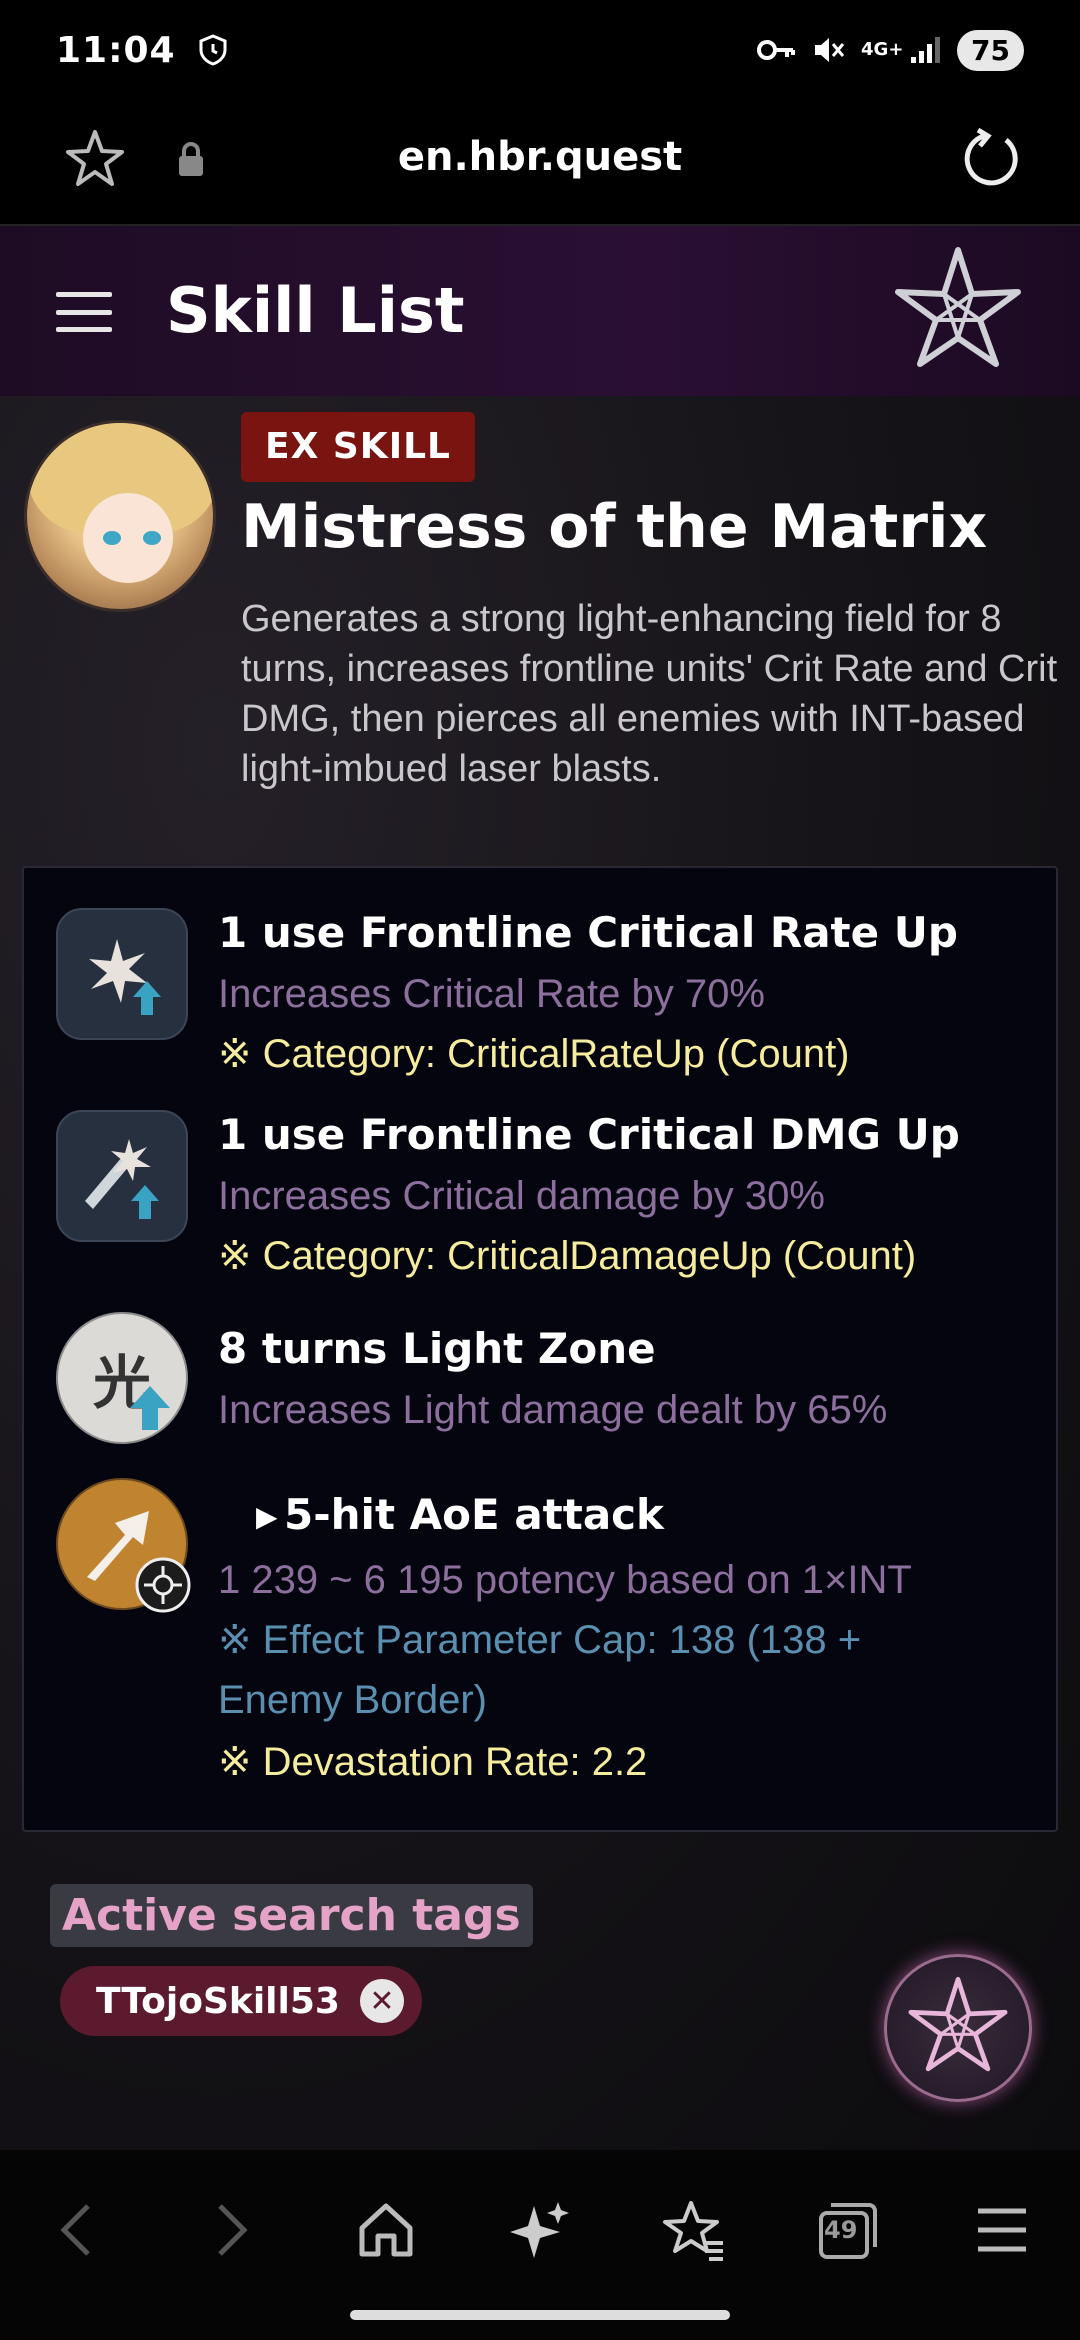 The width and height of the screenshot is (1080, 2340). I want to click on browser-url-bar: en.hbr.quest, so click(540, 163).